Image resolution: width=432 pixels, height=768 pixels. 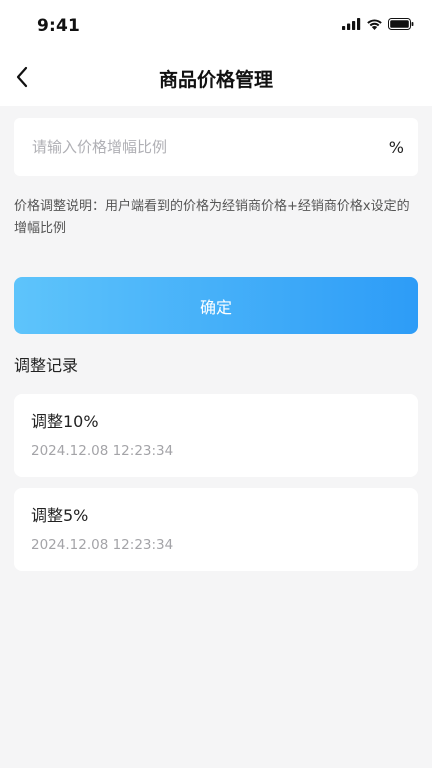 What do you see at coordinates (60, 515) in the screenshot?
I see `record-title: 调整5%` at bounding box center [60, 515].